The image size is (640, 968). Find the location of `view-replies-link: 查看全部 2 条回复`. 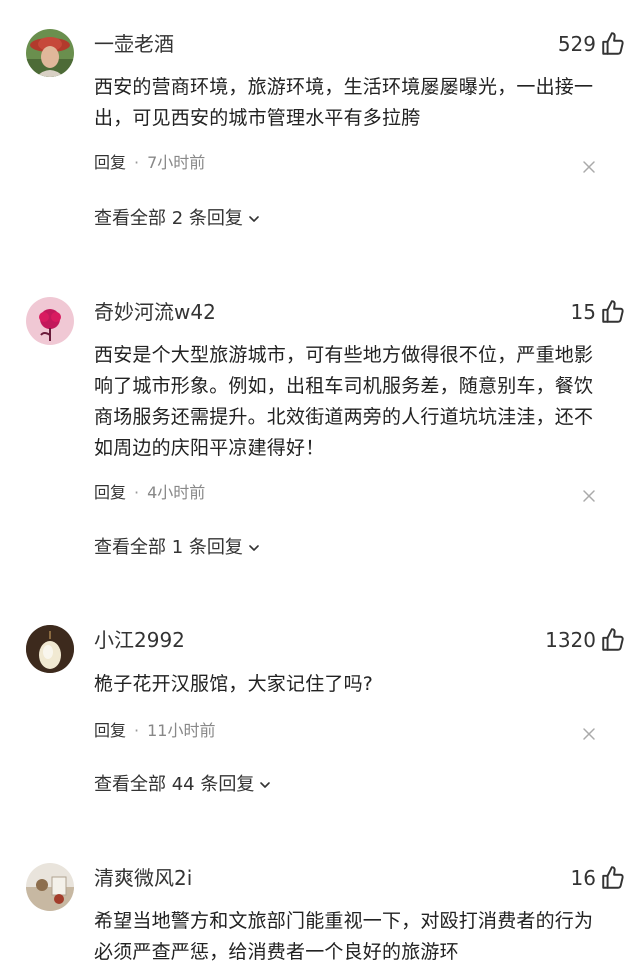

view-replies-link: 查看全部 2 条回复 is located at coordinates (177, 219).